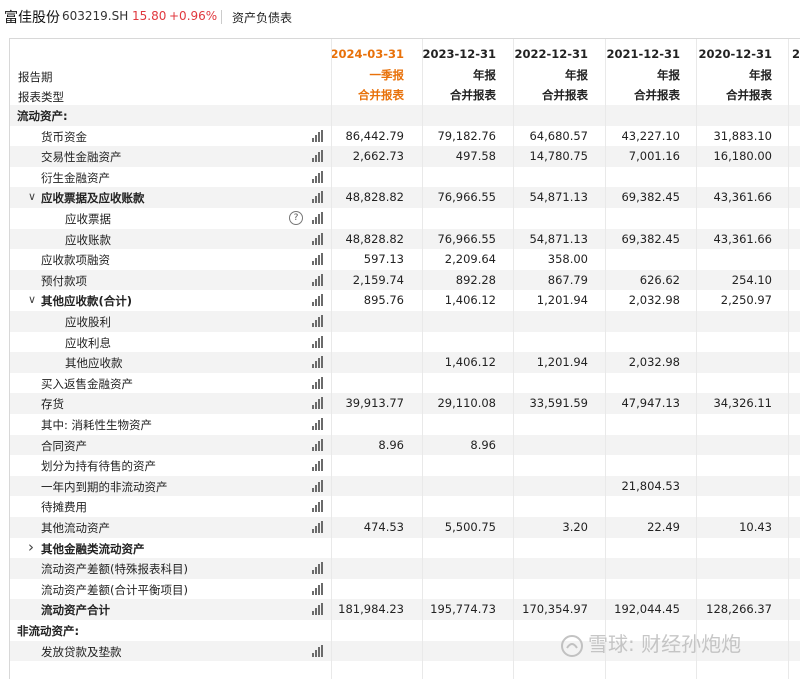  I want to click on table-row: 流动资产:, so click(405, 115).